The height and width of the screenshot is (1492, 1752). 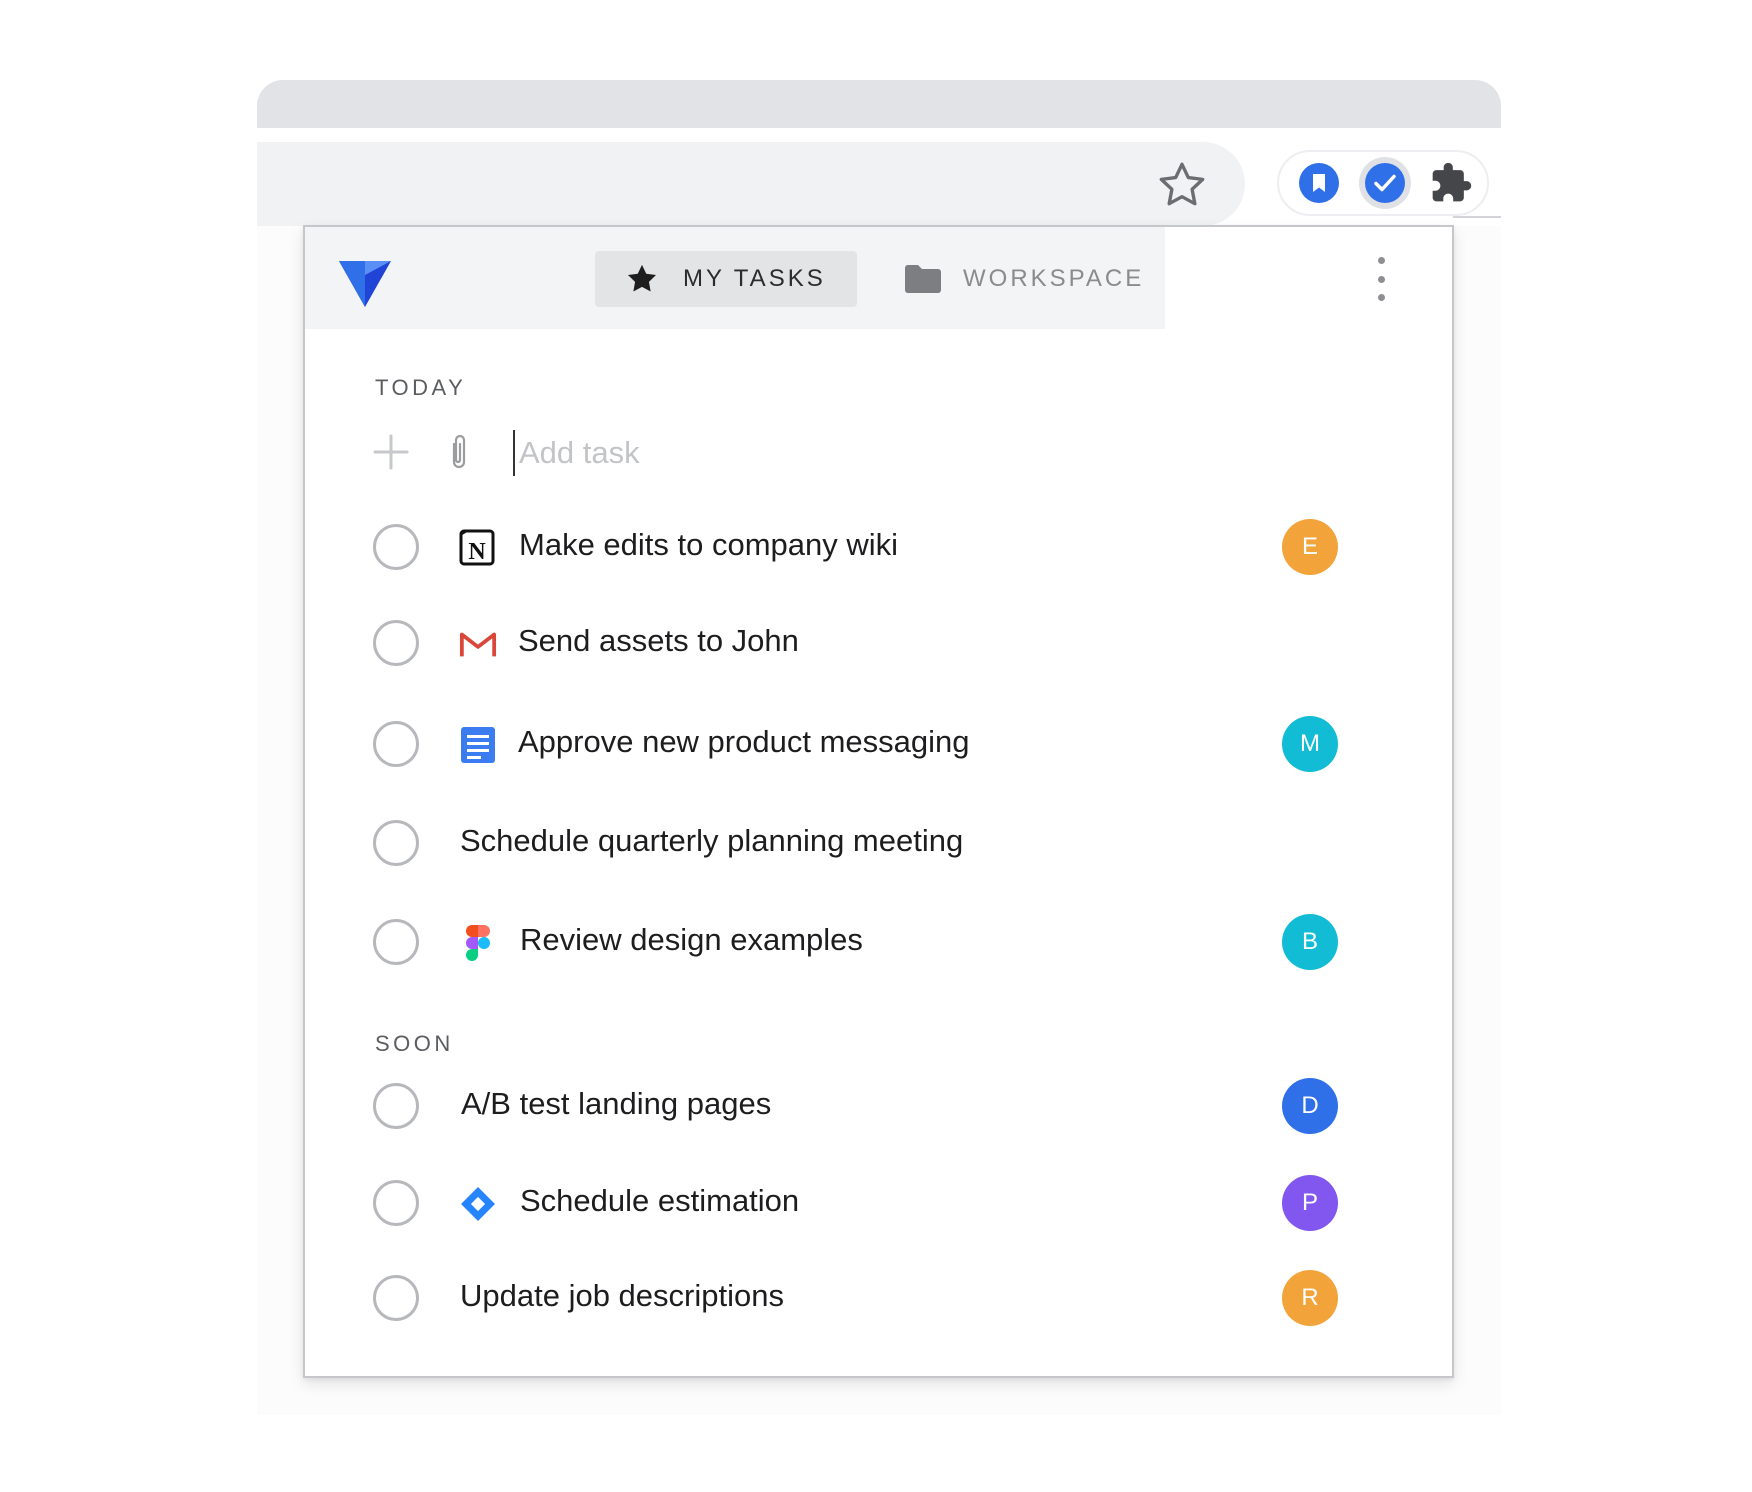 I want to click on task-text: Update job descriptions, so click(x=622, y=1296).